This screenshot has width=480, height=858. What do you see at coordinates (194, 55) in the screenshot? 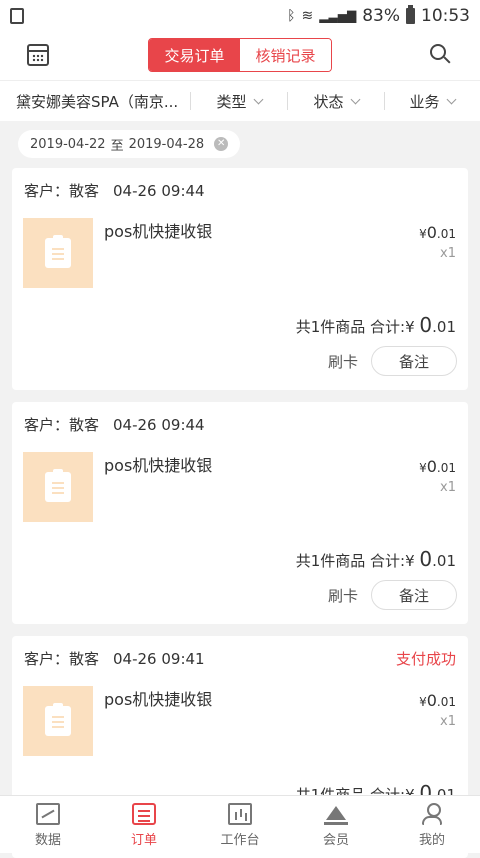
I see `tab-transaction-orders: 交易订单` at bounding box center [194, 55].